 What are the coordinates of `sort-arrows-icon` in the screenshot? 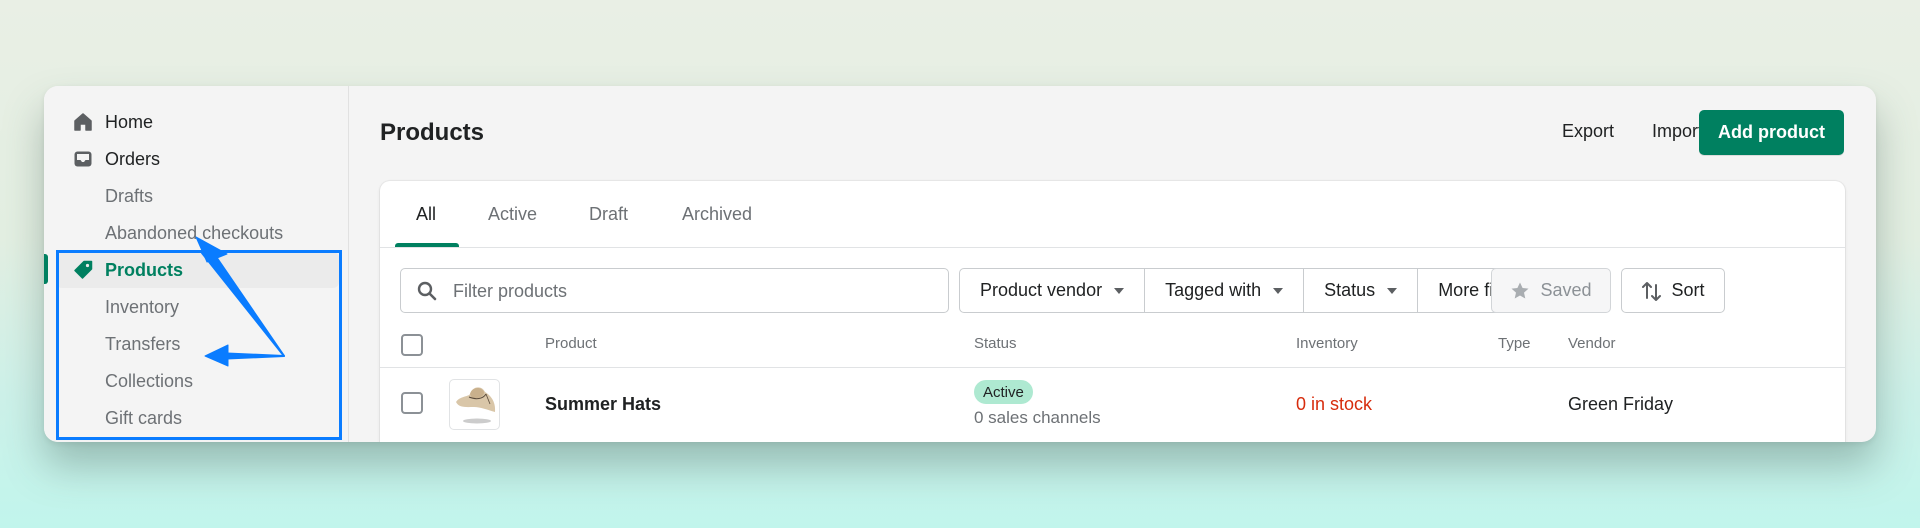 It's located at (1652, 291).